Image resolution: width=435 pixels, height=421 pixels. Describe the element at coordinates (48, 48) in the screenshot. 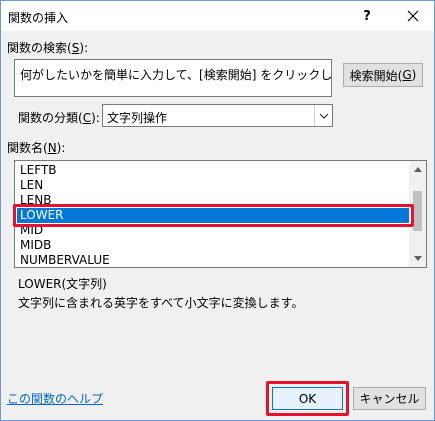

I see `search-label: 関数の検索(S):` at that location.